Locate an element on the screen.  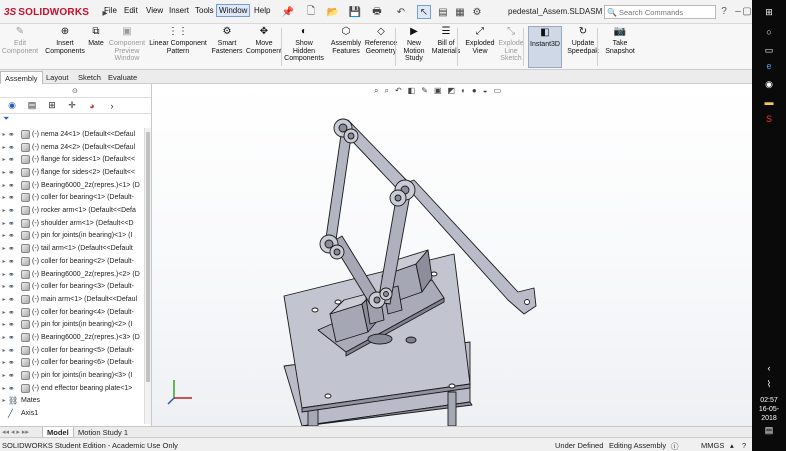
menu-window: Window is located at coordinates (233, 10).